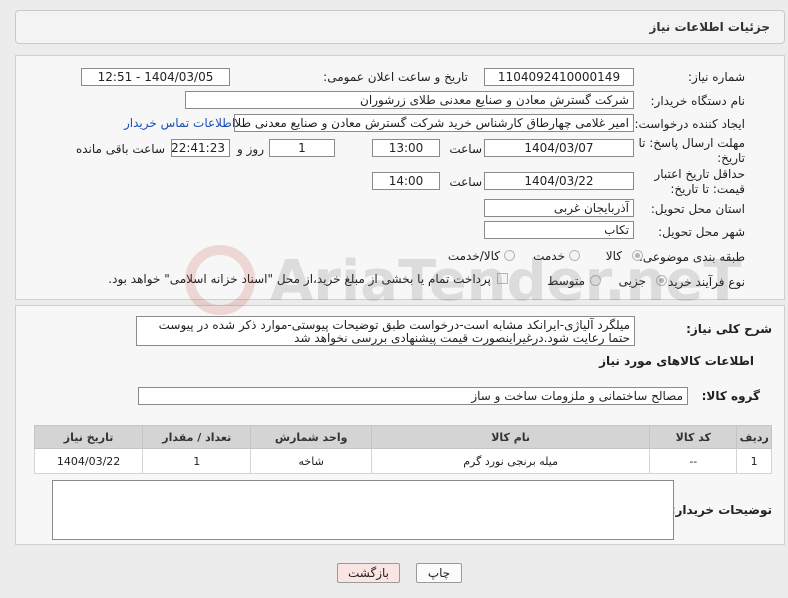 The width and height of the screenshot is (788, 598). What do you see at coordinates (559, 77) in the screenshot?
I see `need-number-field: 1104092410000149` at bounding box center [559, 77].